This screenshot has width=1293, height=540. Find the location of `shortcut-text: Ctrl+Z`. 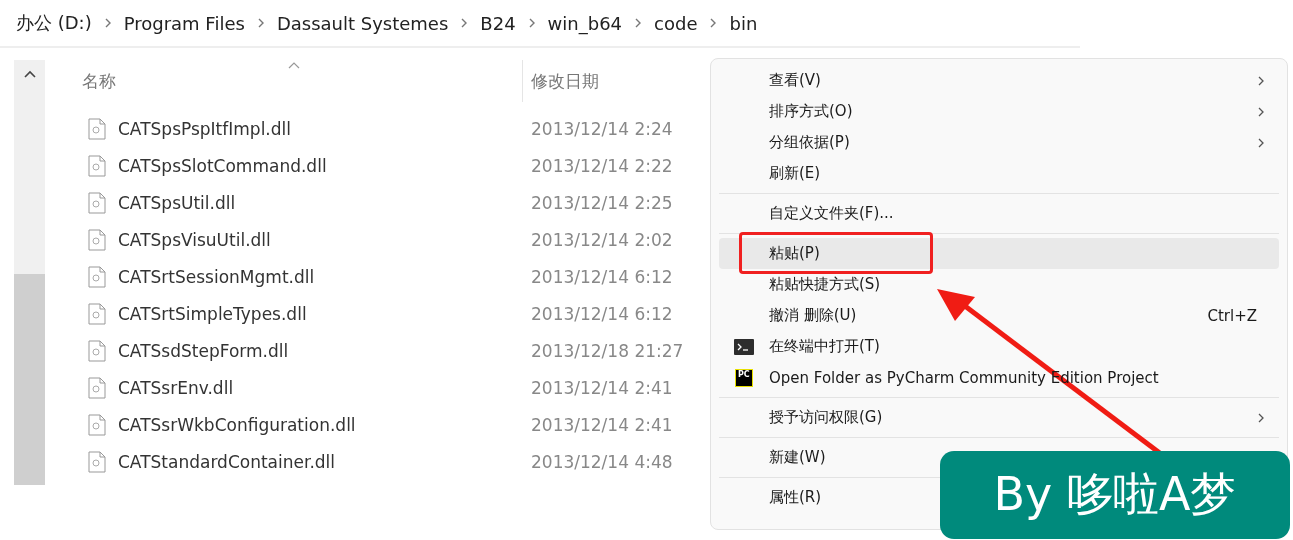

shortcut-text: Ctrl+Z is located at coordinates (1232, 315).